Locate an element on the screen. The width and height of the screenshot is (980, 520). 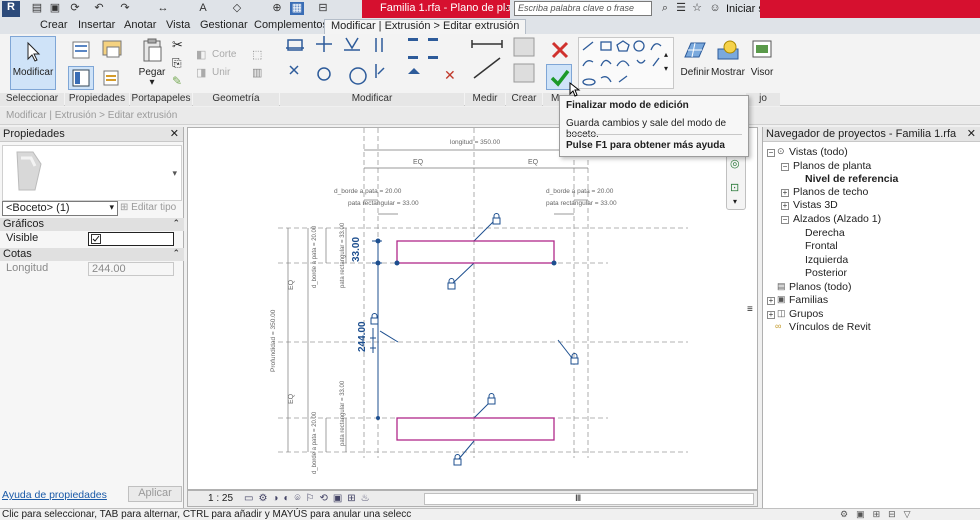
view-scale: 1 : 25 is located at coordinates (220, 498).